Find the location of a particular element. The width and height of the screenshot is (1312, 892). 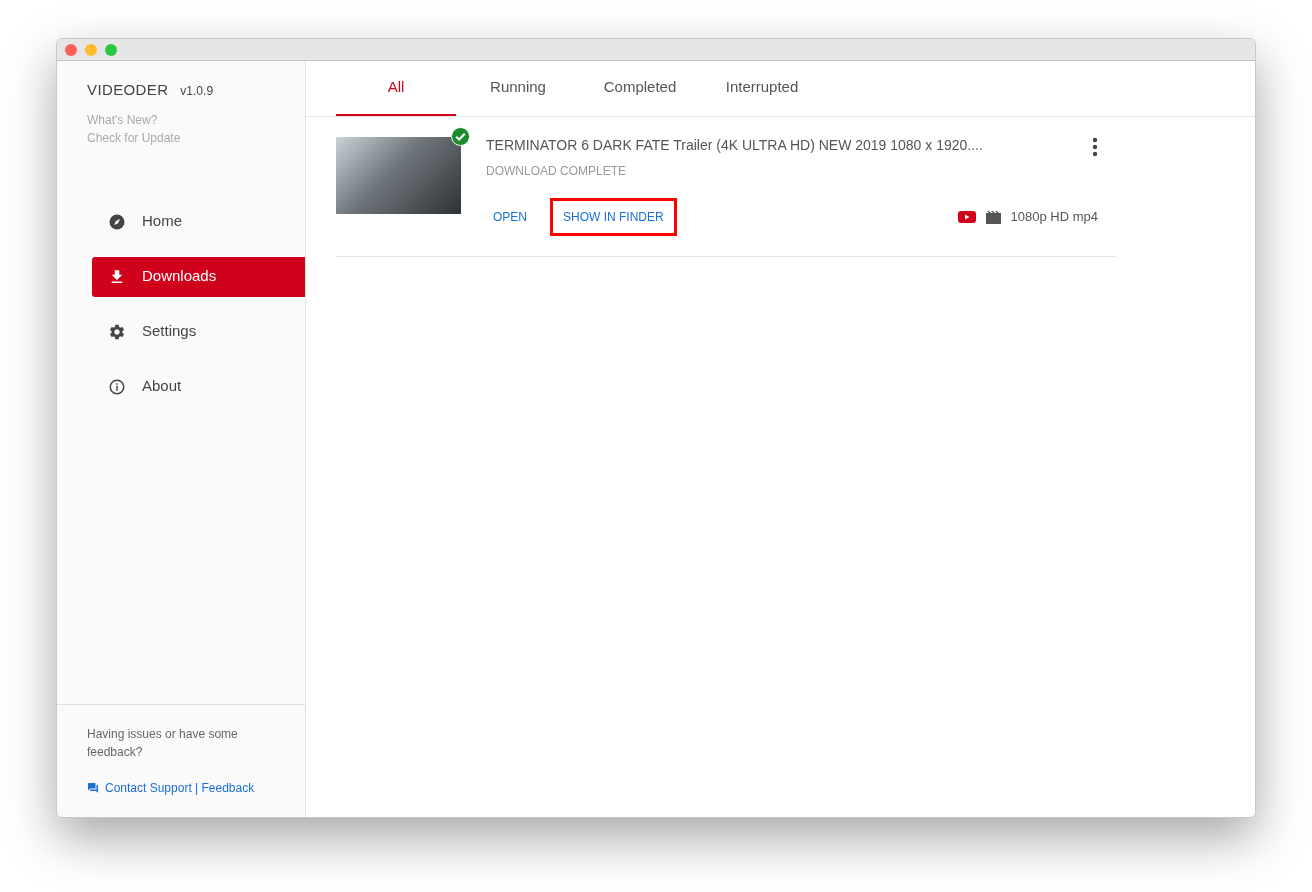

nav-item: About is located at coordinates (198, 386).